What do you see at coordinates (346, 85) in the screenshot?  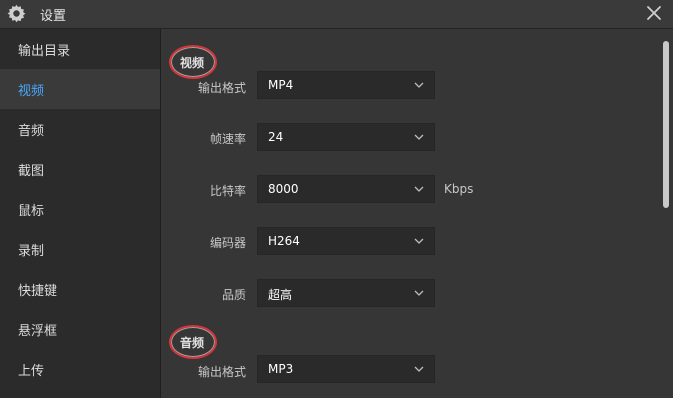 I see `video-format-select: MP4` at bounding box center [346, 85].